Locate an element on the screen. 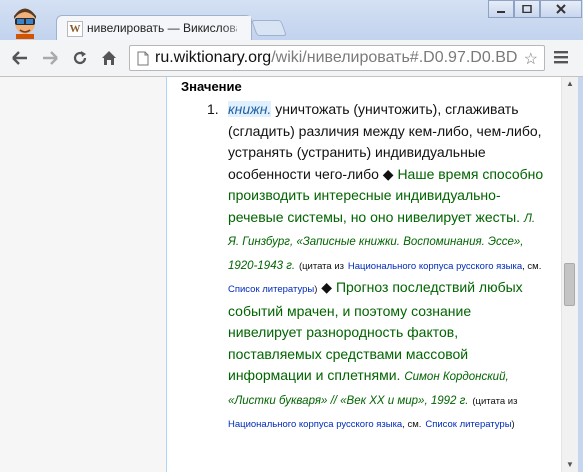  scrollbar-thumb is located at coordinates (569, 284).